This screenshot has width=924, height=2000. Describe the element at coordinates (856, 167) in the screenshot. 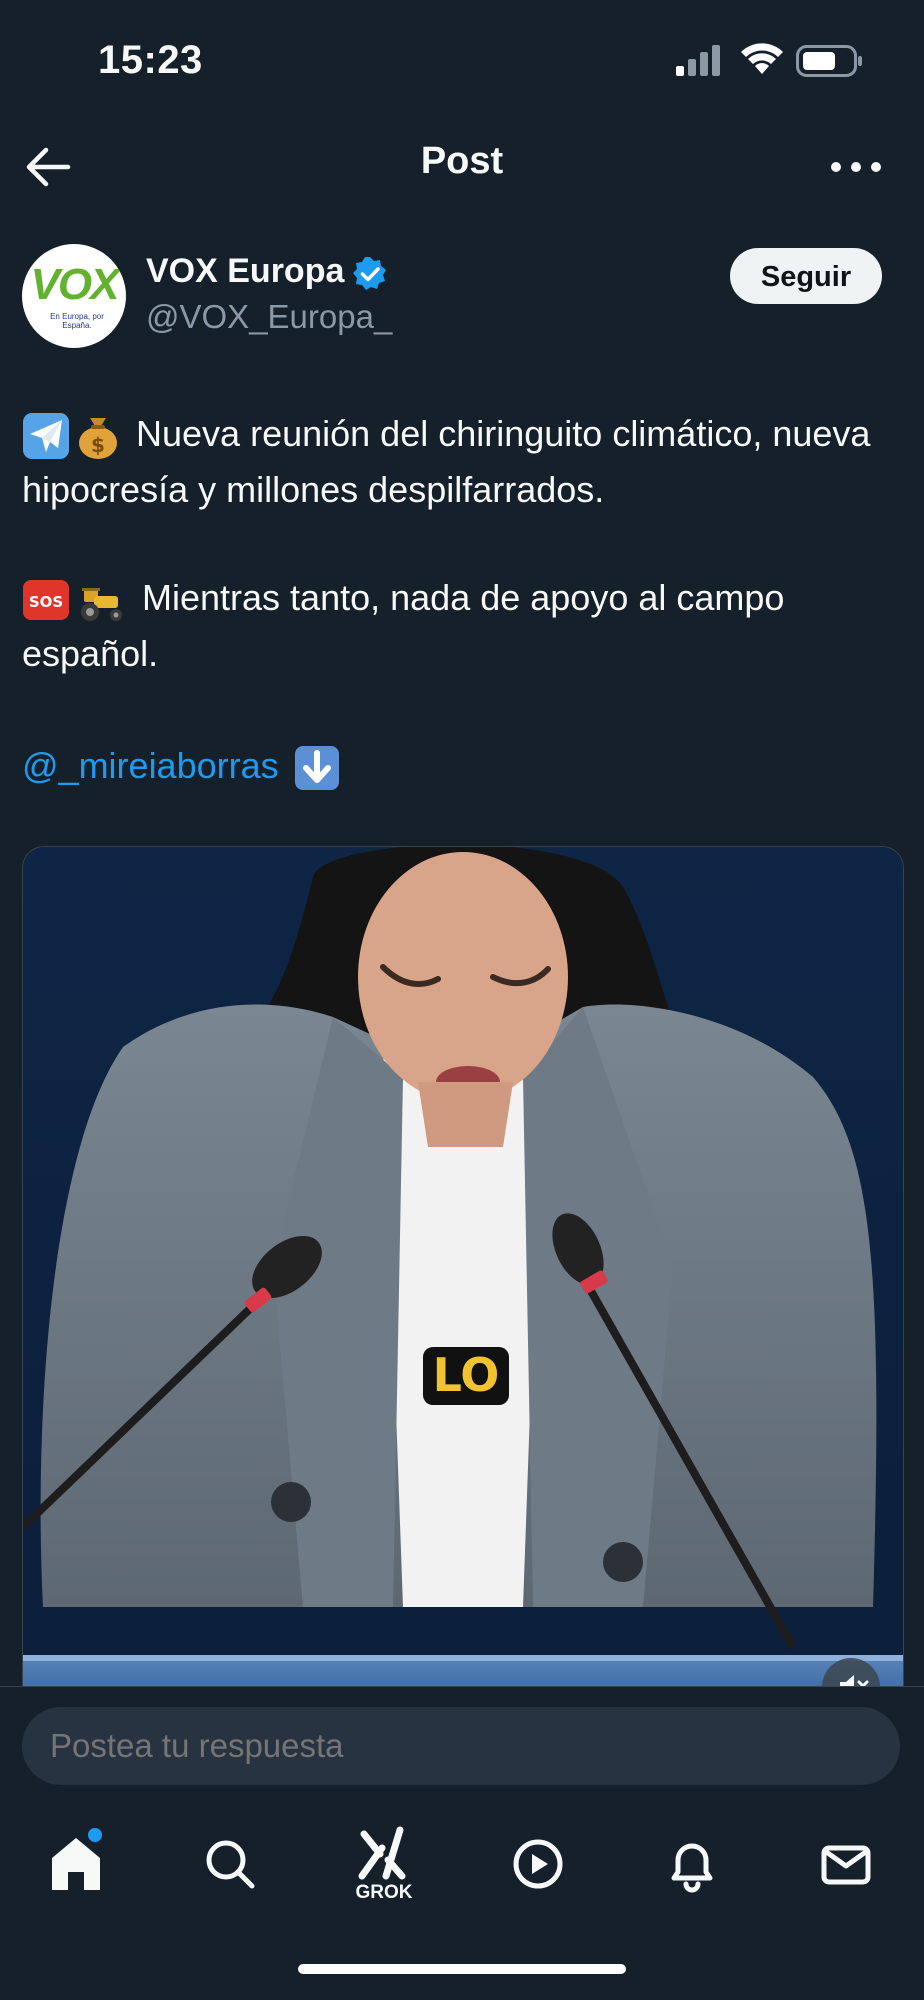

I see `more-options-icon` at that location.